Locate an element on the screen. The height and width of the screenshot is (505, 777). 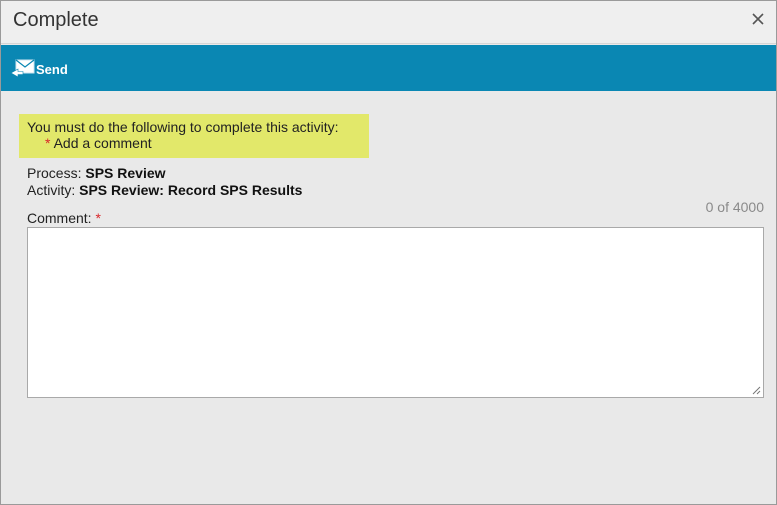
activity-label: Activity: is located at coordinates (51, 190).